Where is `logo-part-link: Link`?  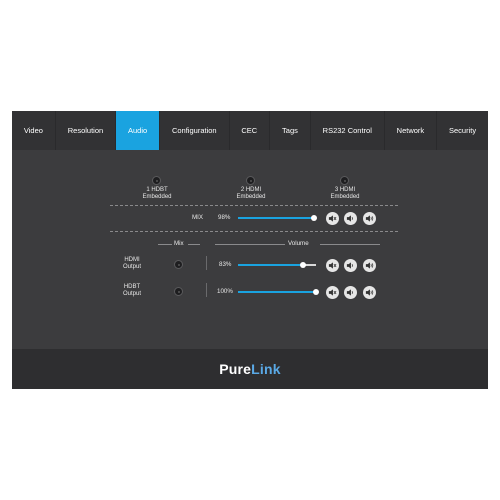
logo-part-link: Link is located at coordinates (266, 369).